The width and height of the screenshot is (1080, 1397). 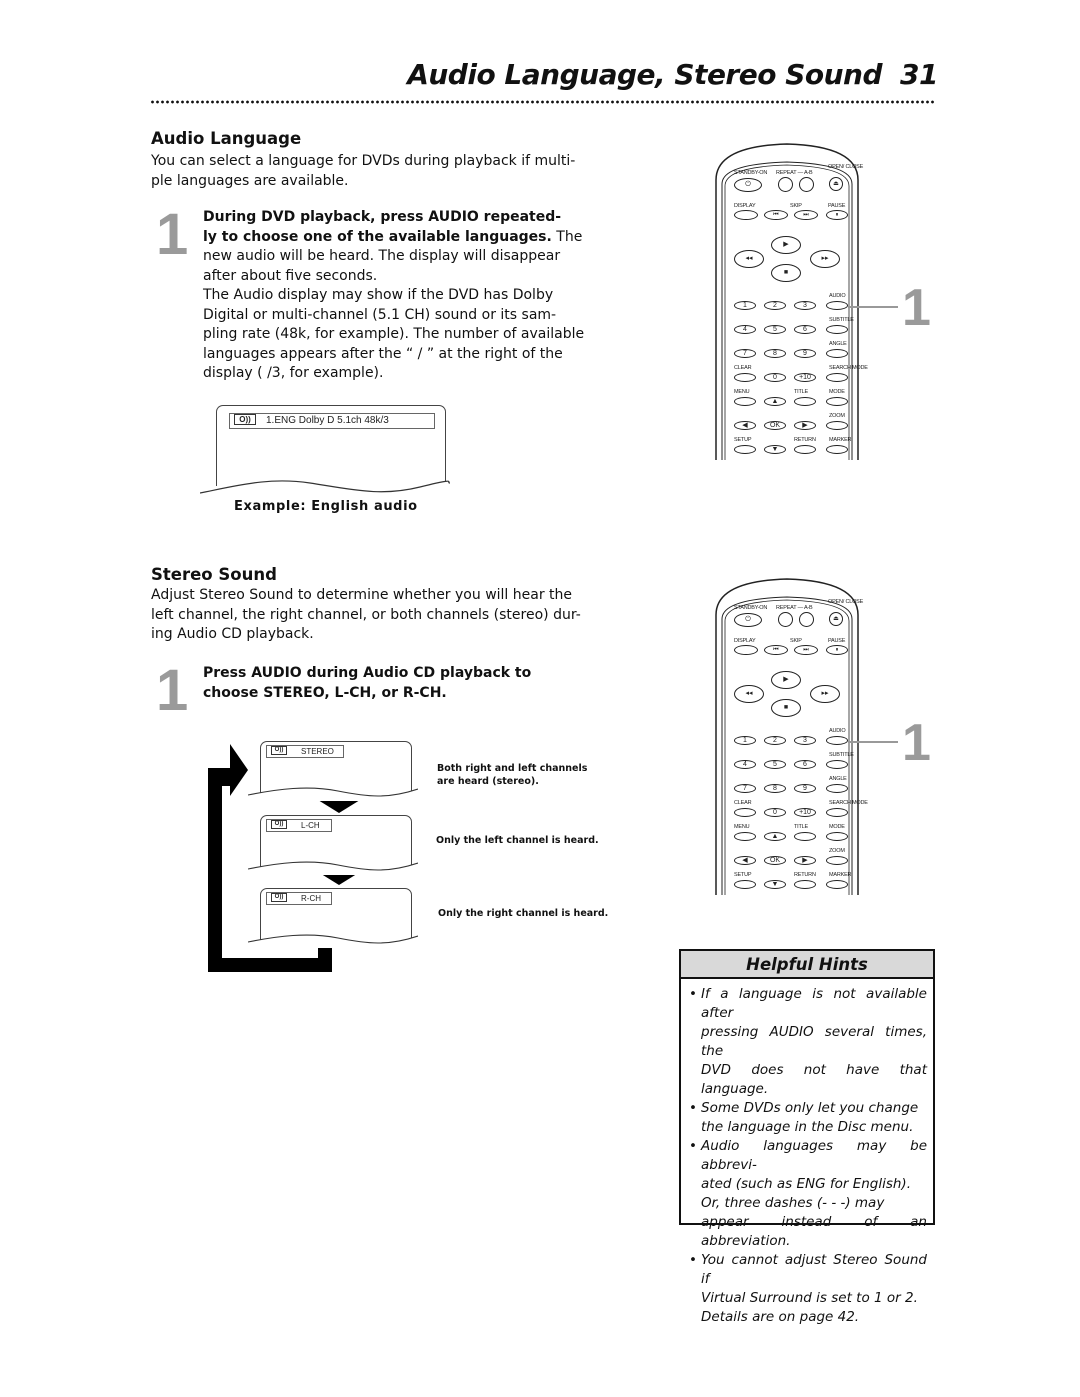 What do you see at coordinates (543, 102) in the screenshot?
I see `dotted-divider` at bounding box center [543, 102].